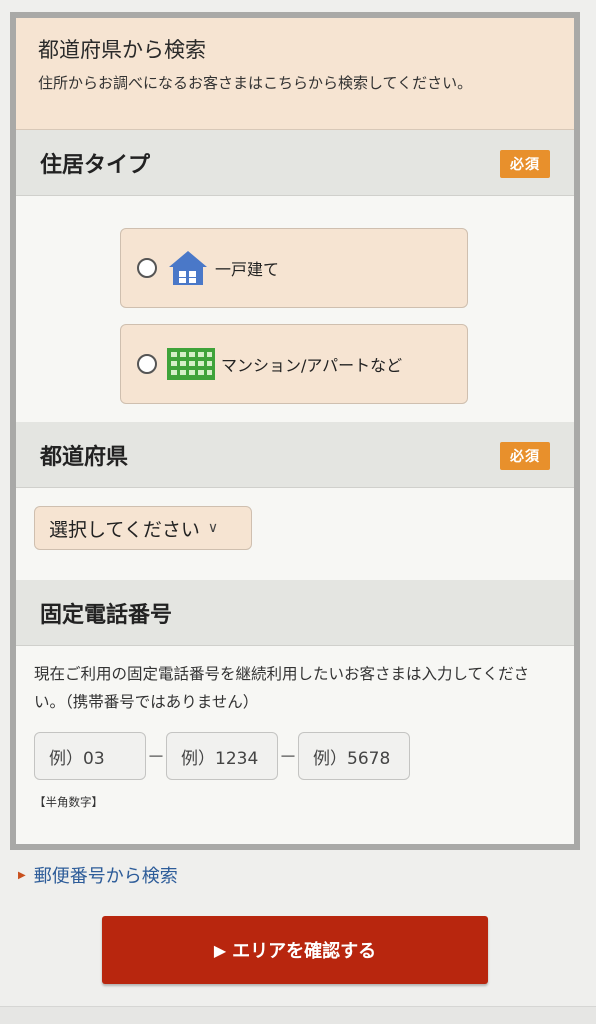  I want to click on option-label: マンション/アパートなど, so click(312, 365).